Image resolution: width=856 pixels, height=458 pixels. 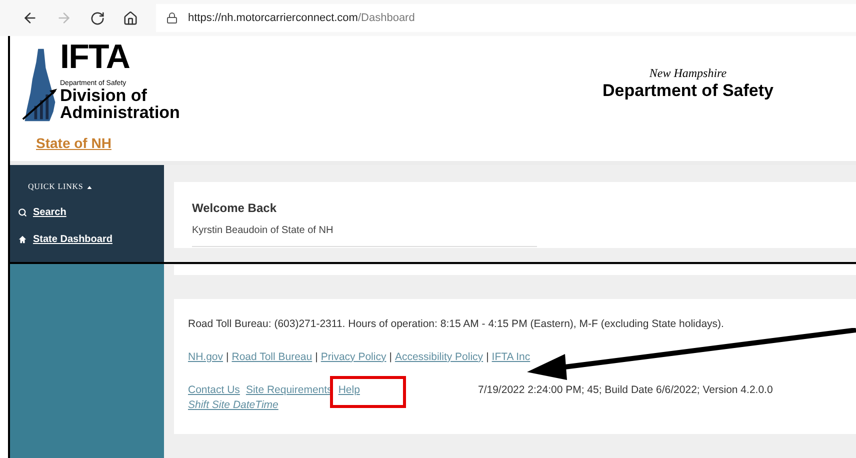 I want to click on logo-division: Division of, so click(x=104, y=95).